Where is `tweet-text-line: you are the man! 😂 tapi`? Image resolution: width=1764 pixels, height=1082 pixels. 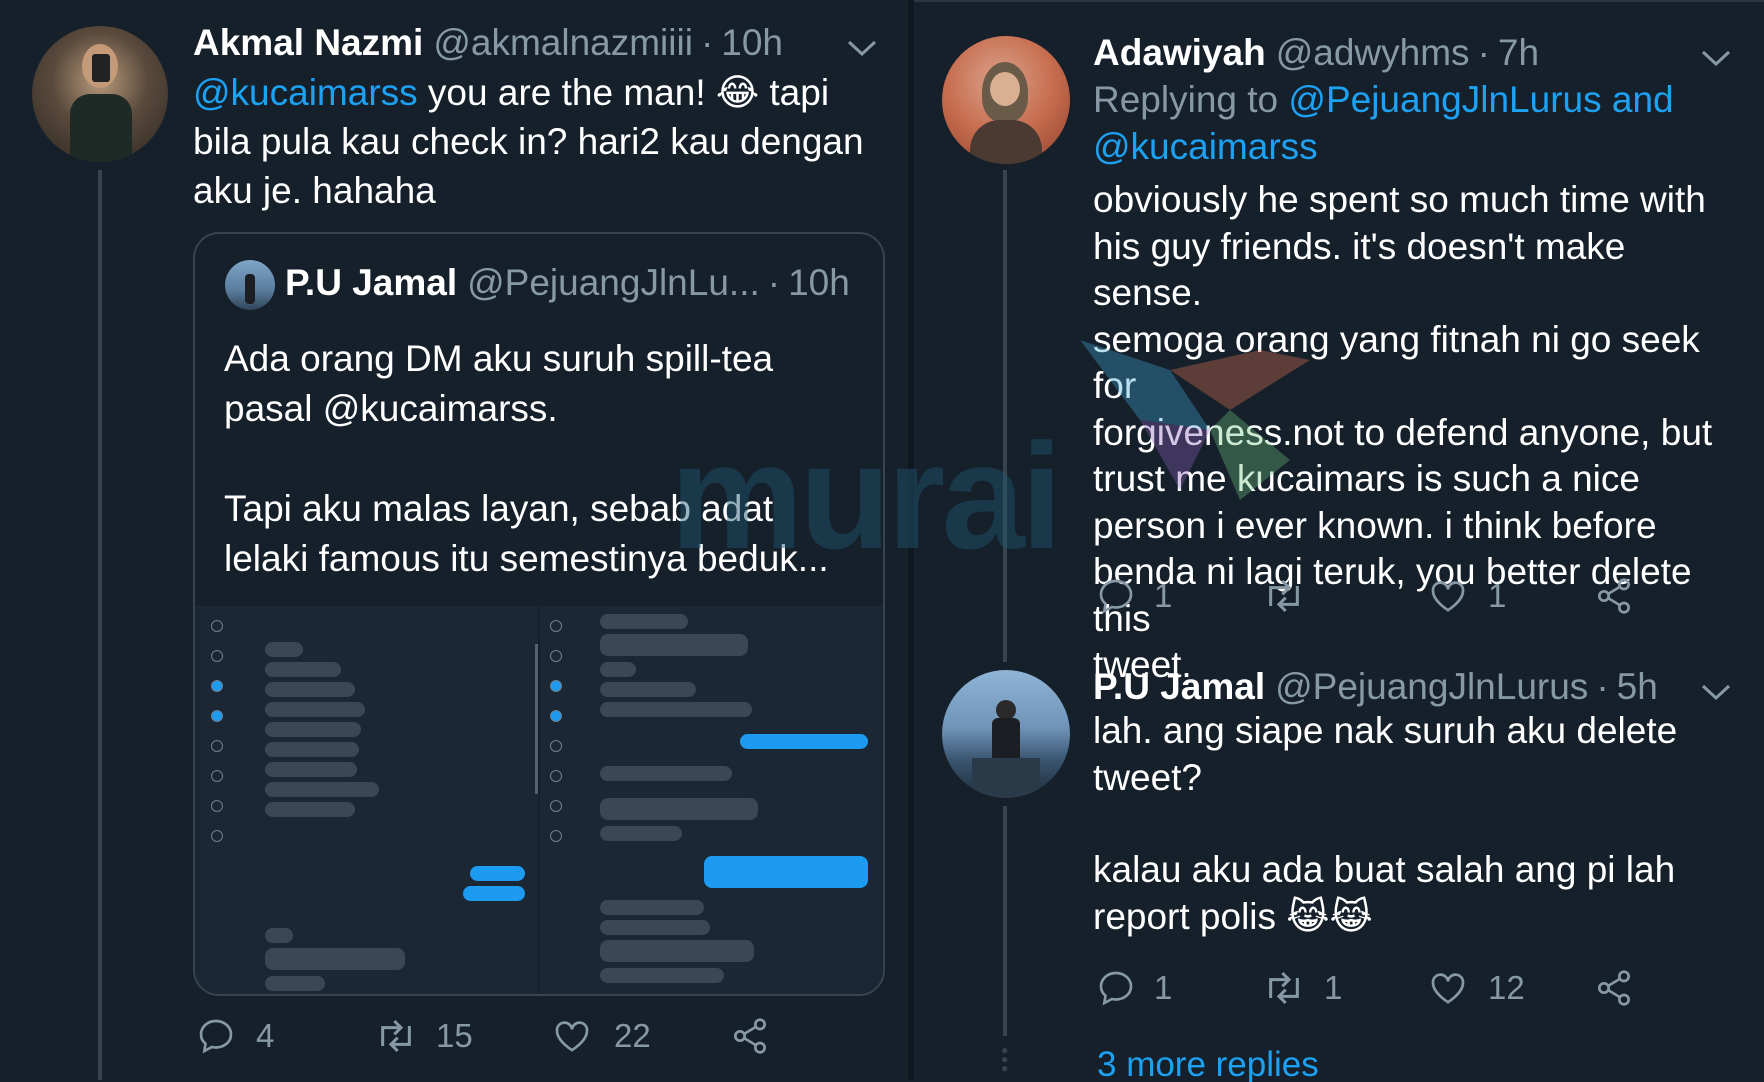 tweet-text-line: you are the man! 😂 tapi is located at coordinates (623, 92).